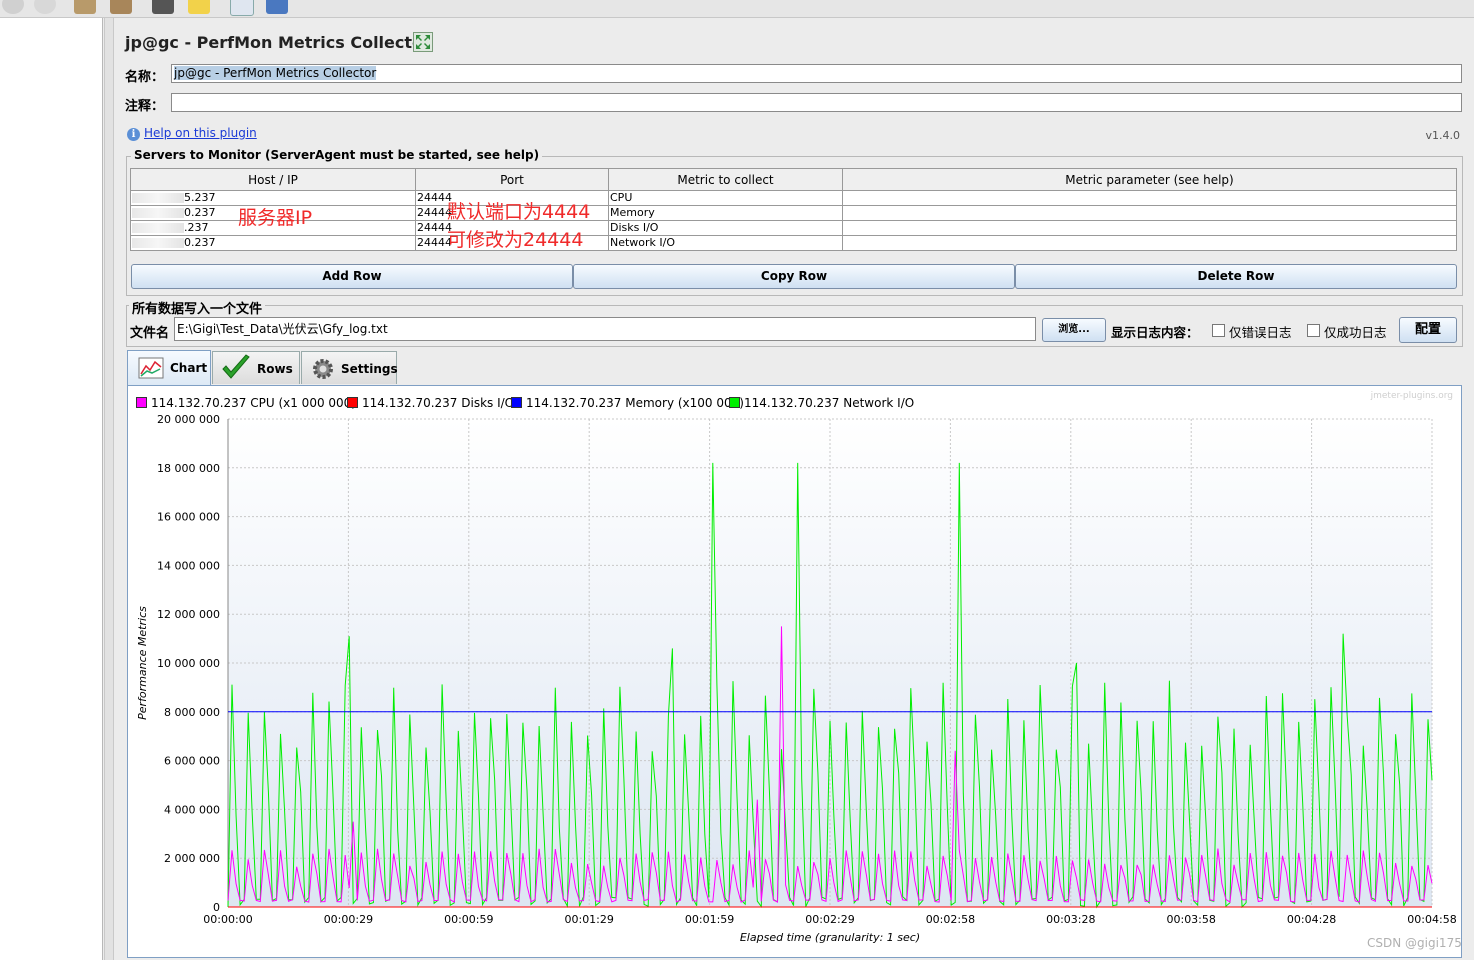  I want to click on y-tick-label: 2 000 000, so click(192, 858).